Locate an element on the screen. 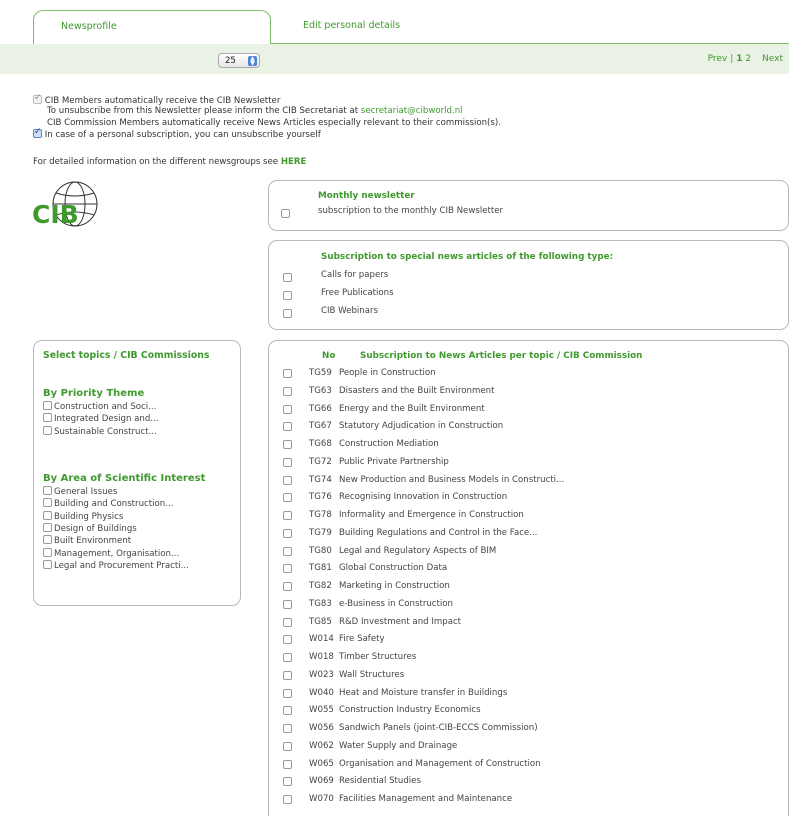  area-of-interest-item: Design of Buildings is located at coordinates (90, 528).